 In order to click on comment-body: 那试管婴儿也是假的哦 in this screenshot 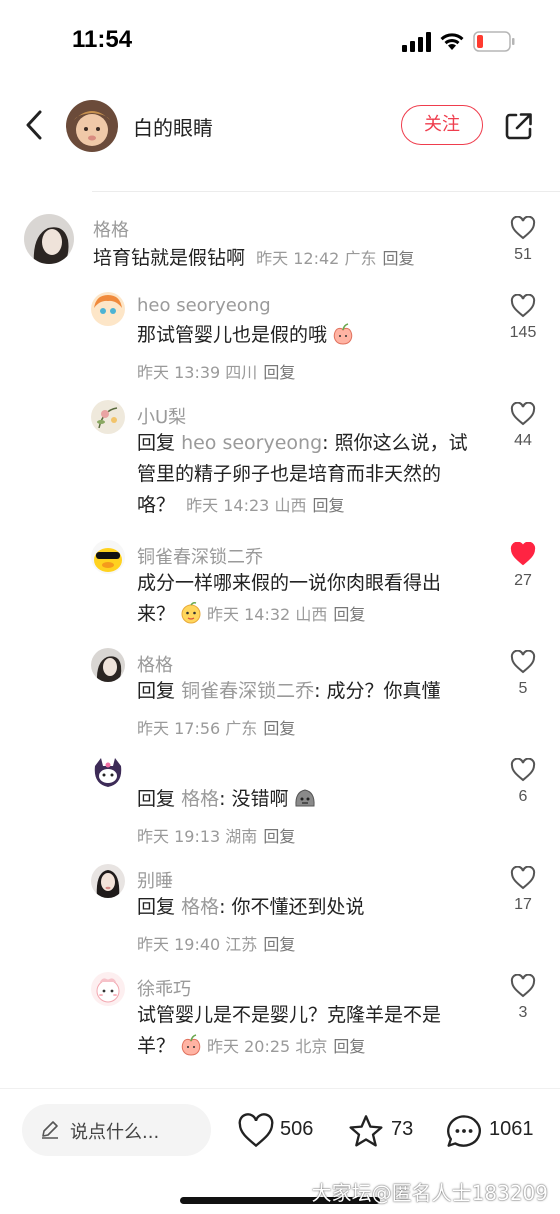, I will do `click(232, 335)`.